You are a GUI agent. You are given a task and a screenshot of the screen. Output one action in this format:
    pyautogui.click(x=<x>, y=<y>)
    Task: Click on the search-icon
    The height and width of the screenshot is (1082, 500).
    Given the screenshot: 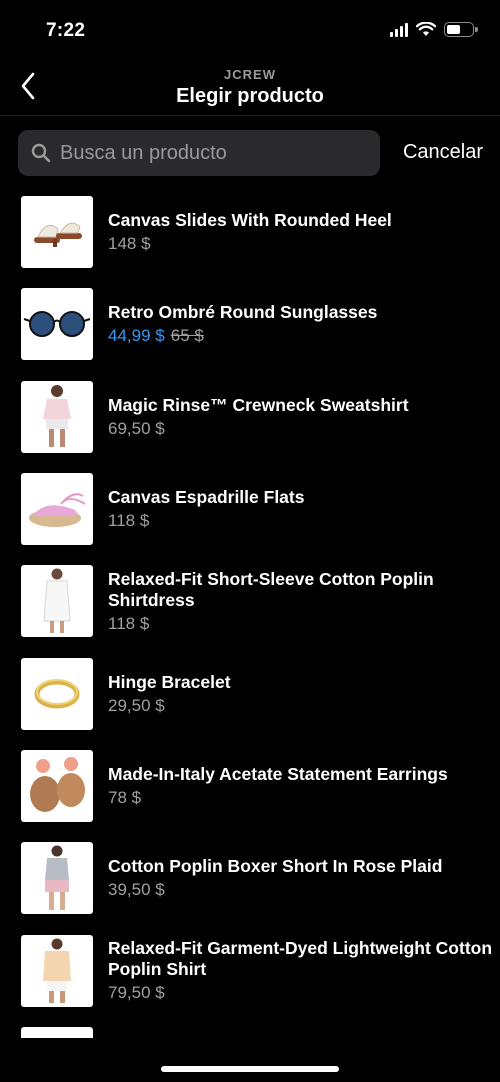 What is the action you would take?
    pyautogui.click(x=41, y=153)
    